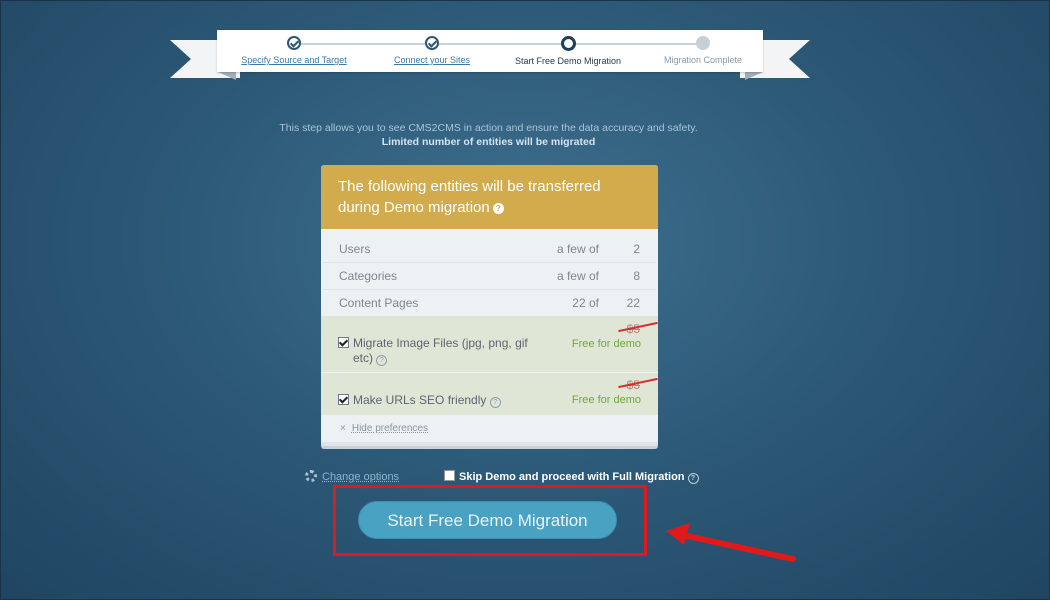 The height and width of the screenshot is (600, 1050). Describe the element at coordinates (489, 429) in the screenshot. I see `hide-preferences-row: × Hide preferences` at that location.